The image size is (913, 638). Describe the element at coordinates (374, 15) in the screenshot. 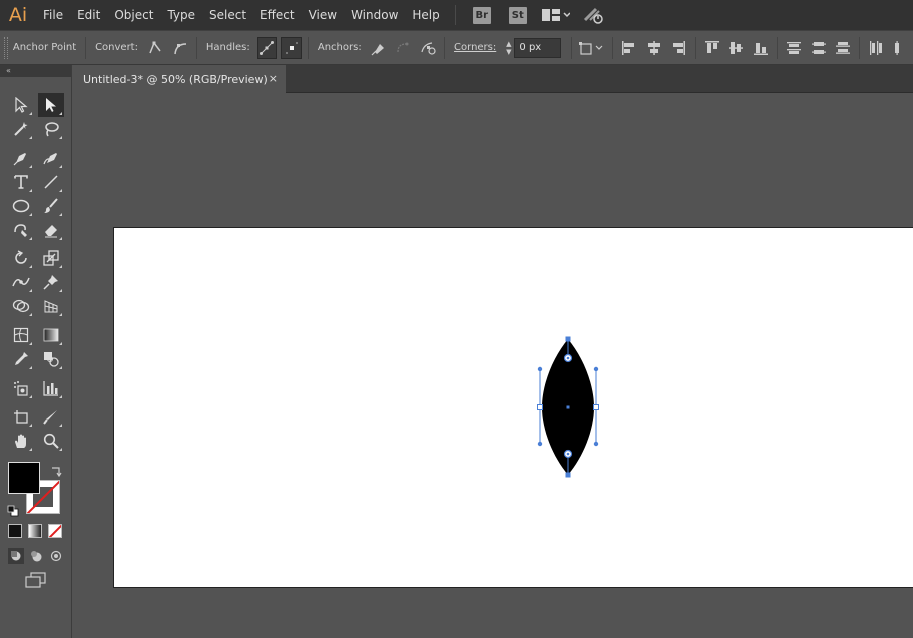

I see `menu-window: Window` at that location.